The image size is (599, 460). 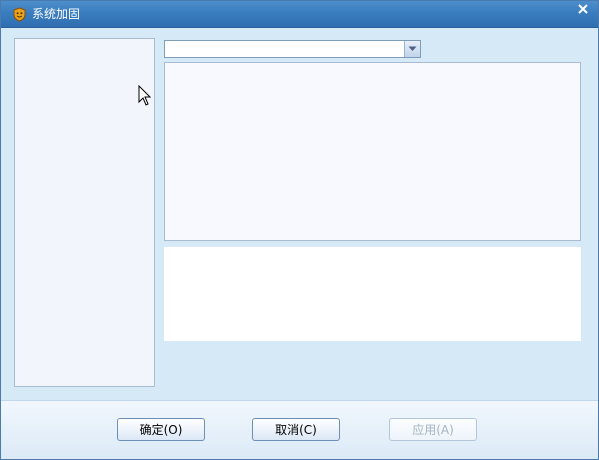 I want to click on apply-button: 应用(A), so click(x=433, y=429).